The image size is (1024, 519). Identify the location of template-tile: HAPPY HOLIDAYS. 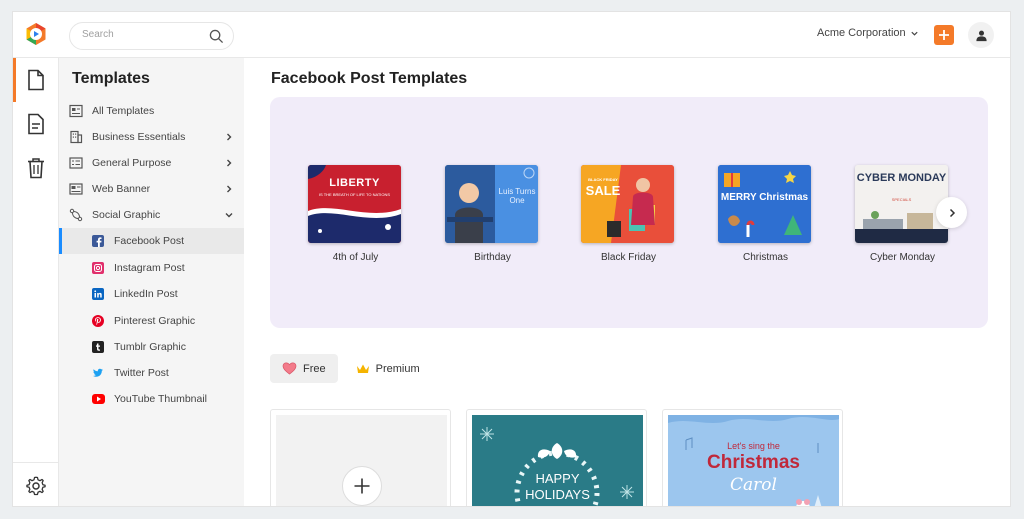
(556, 457).